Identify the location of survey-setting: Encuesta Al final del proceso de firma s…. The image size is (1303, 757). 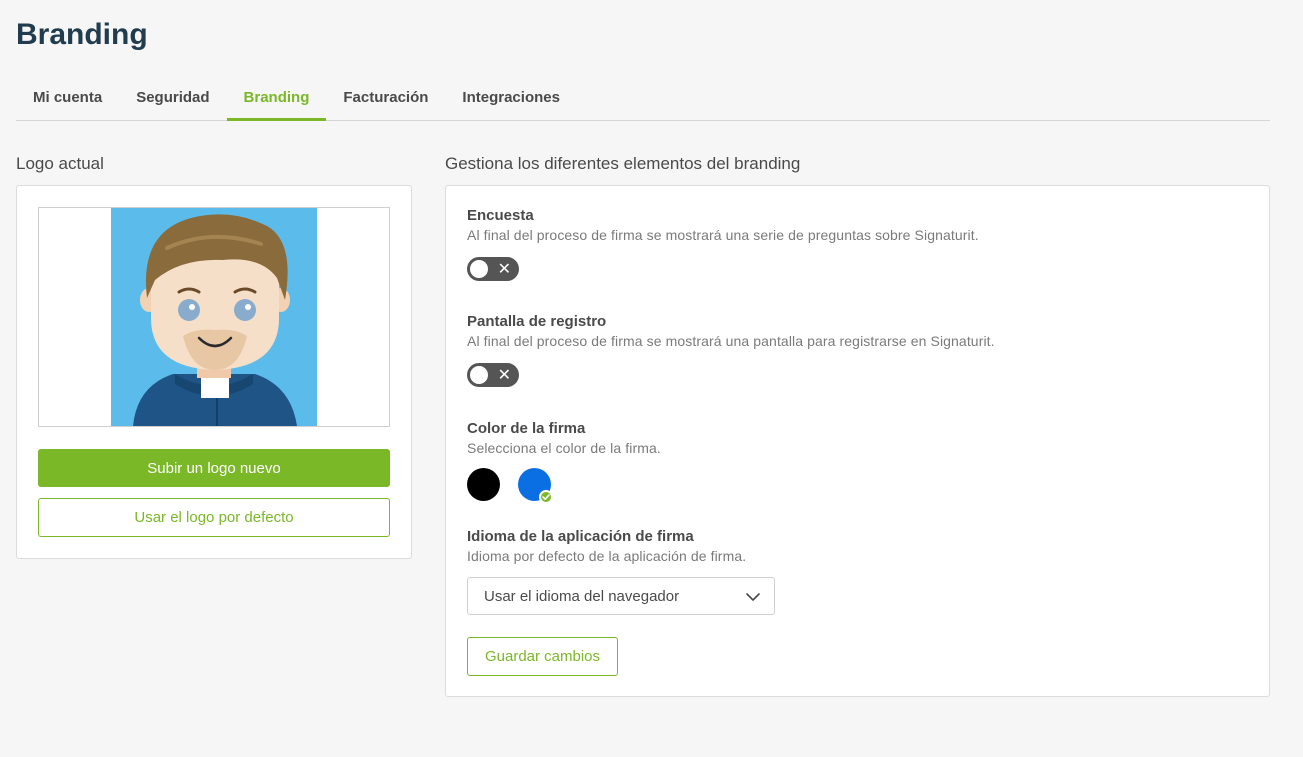
(723, 225).